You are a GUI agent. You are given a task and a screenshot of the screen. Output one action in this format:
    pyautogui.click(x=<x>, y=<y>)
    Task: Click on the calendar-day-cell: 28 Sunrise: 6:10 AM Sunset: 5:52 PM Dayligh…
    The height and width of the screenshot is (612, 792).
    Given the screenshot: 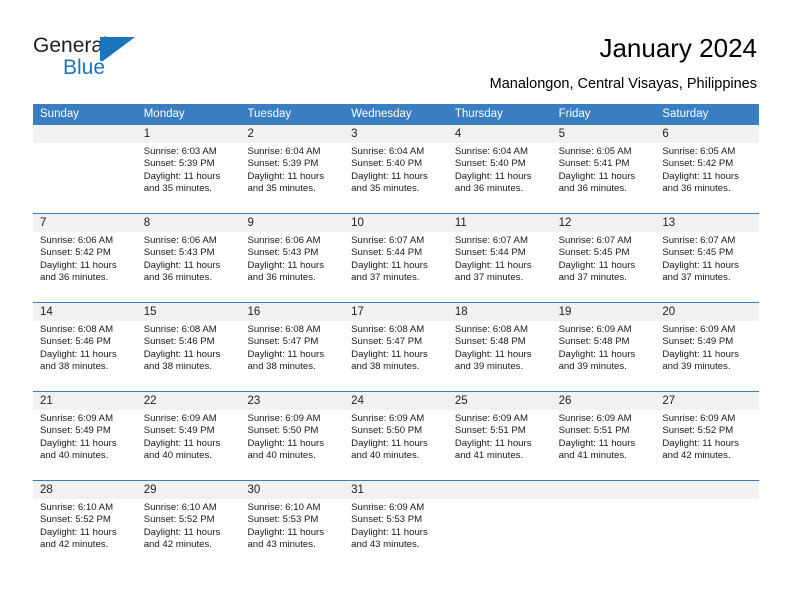 What is the action you would take?
    pyautogui.click(x=85, y=525)
    